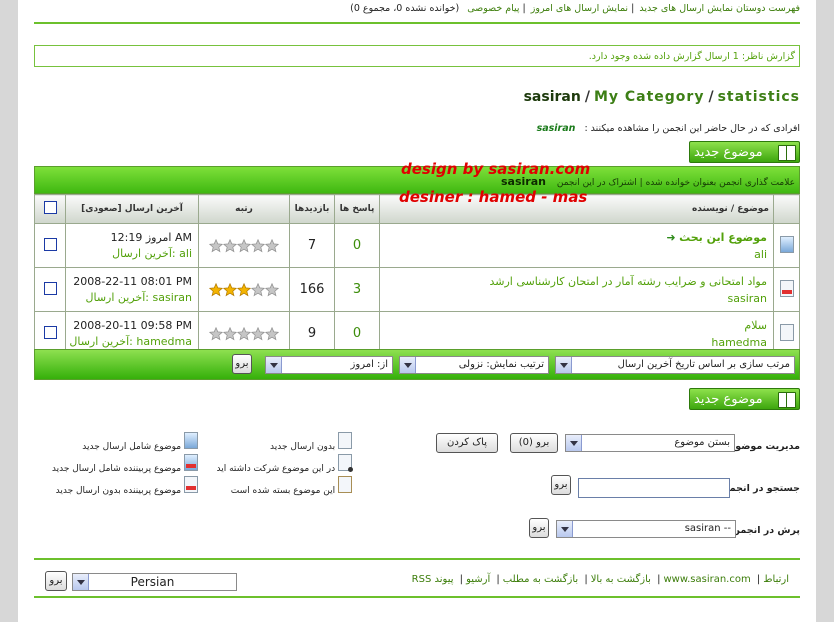  I want to click on topic-icon, so click(786, 332).